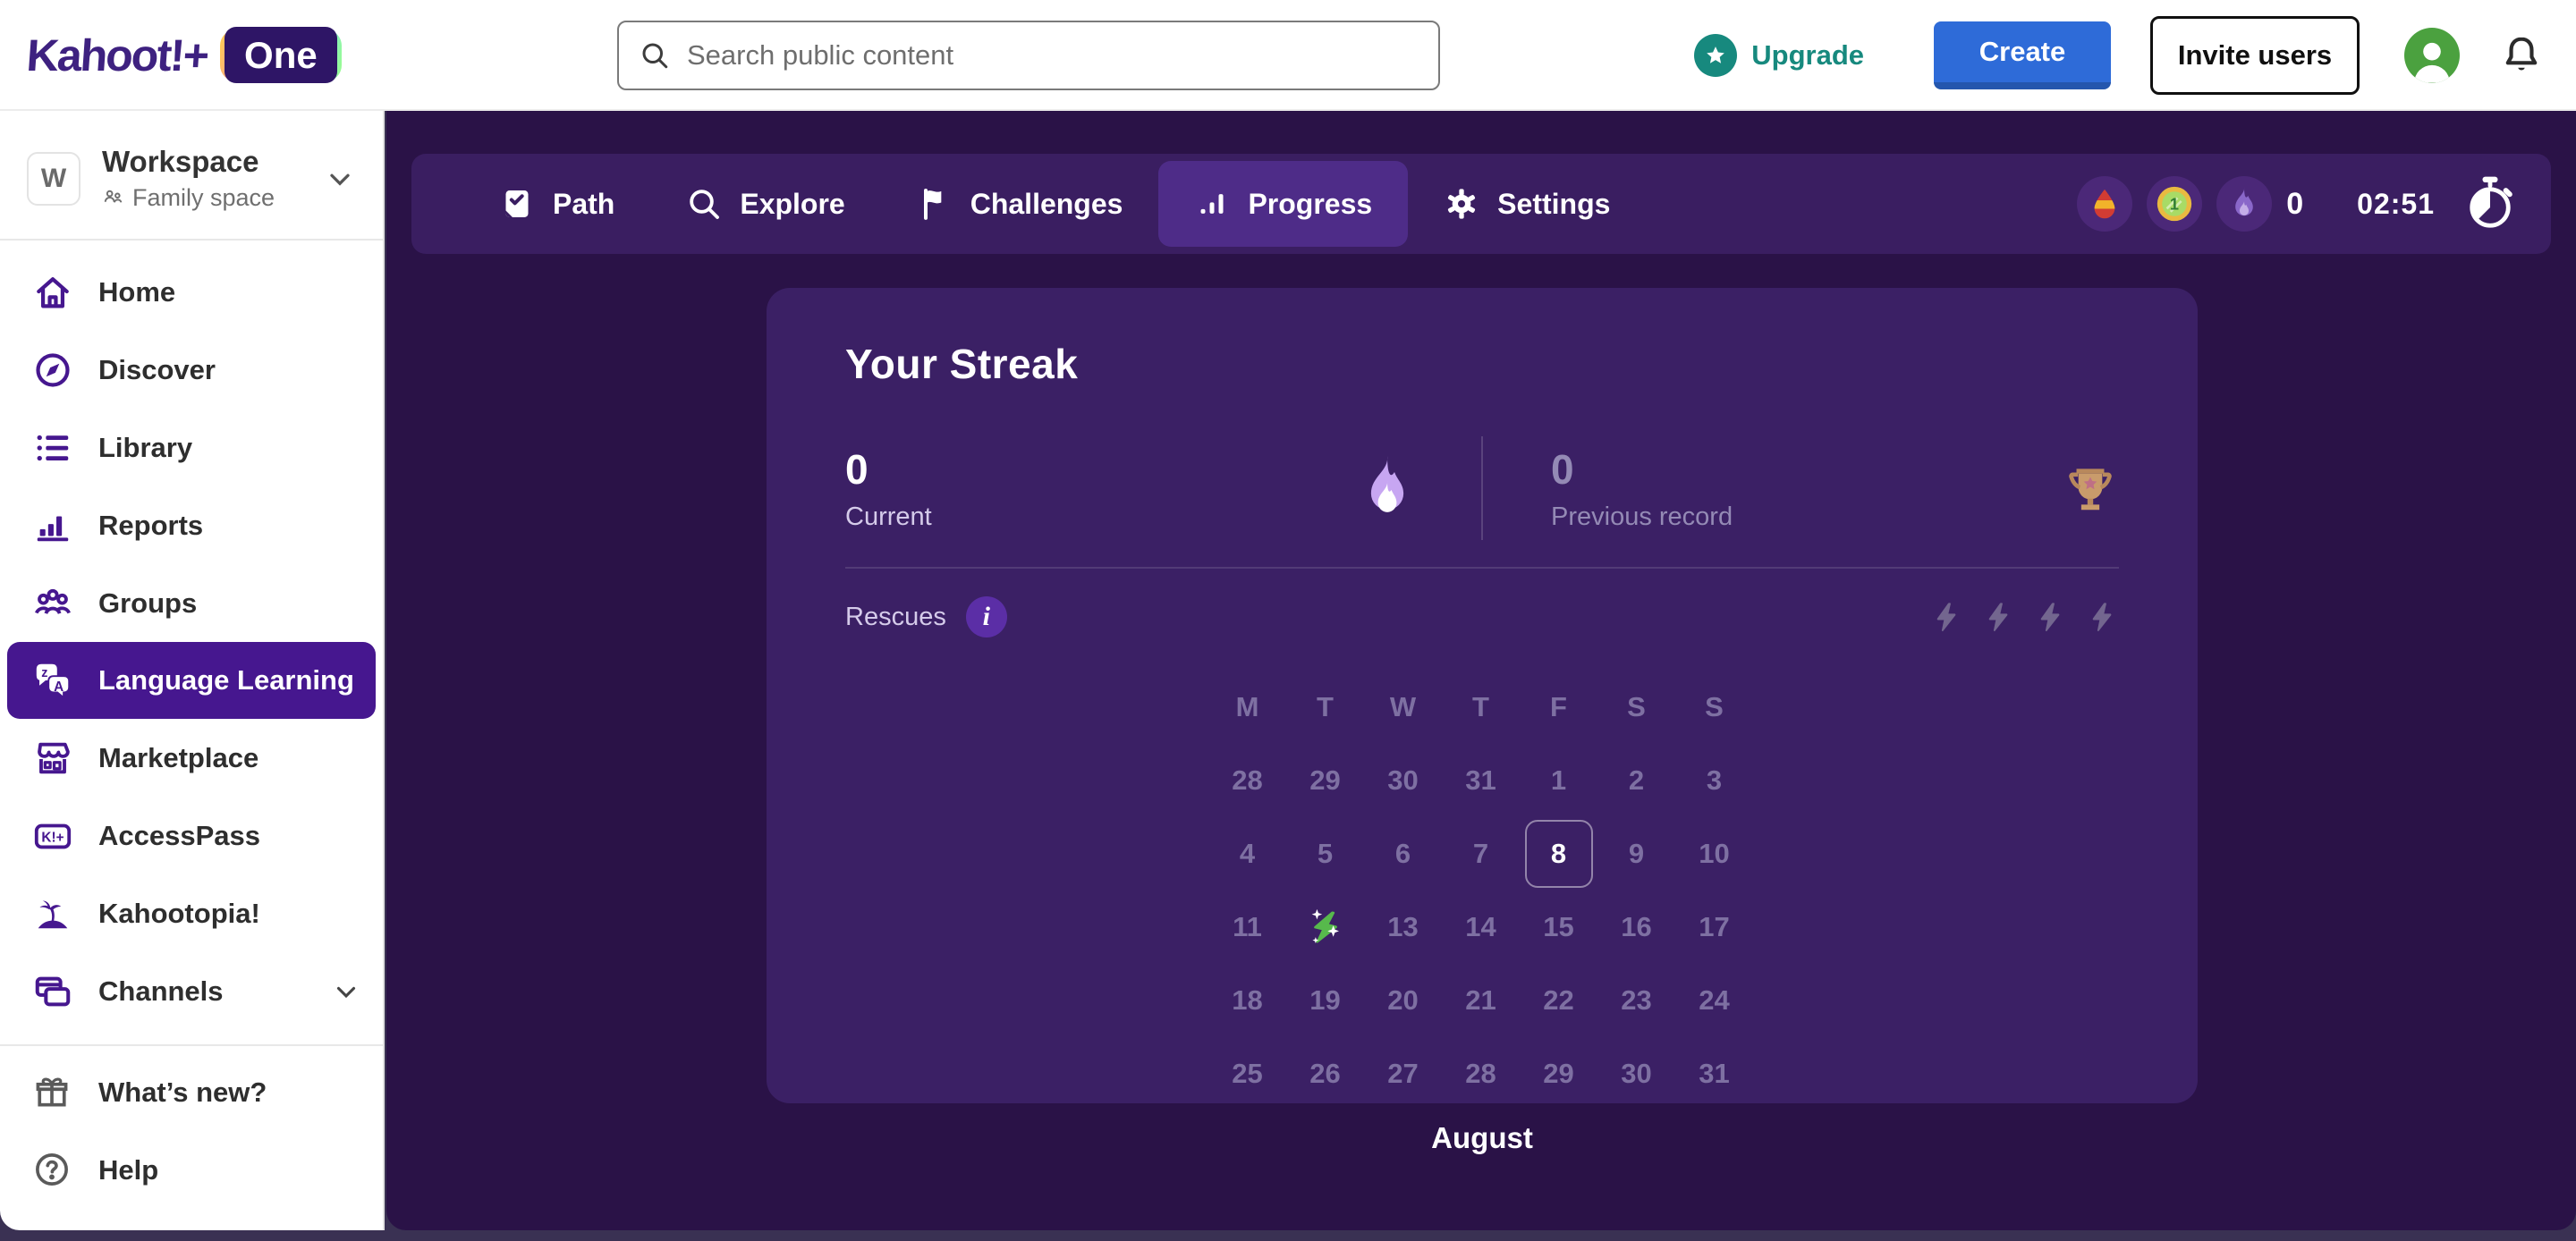 The width and height of the screenshot is (2576, 1241). Describe the element at coordinates (1558, 1000) in the screenshot. I see `calendar-day: 22` at that location.